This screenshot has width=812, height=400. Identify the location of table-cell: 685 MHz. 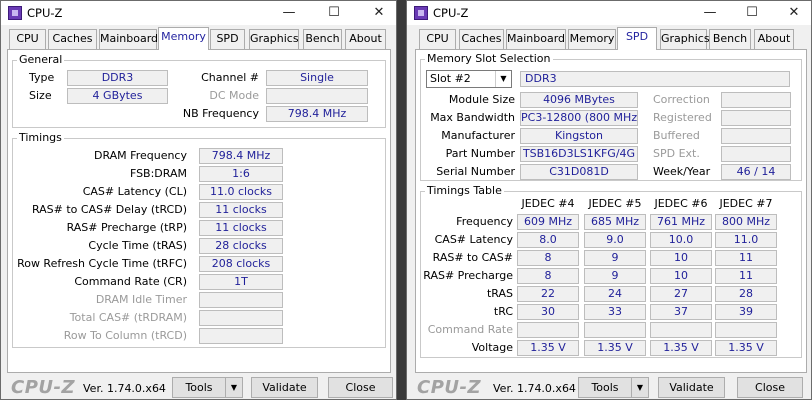
(615, 222).